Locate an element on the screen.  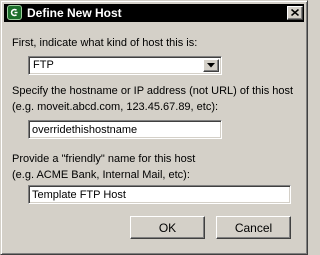
host-type-select: FTP is located at coordinates (125, 65).